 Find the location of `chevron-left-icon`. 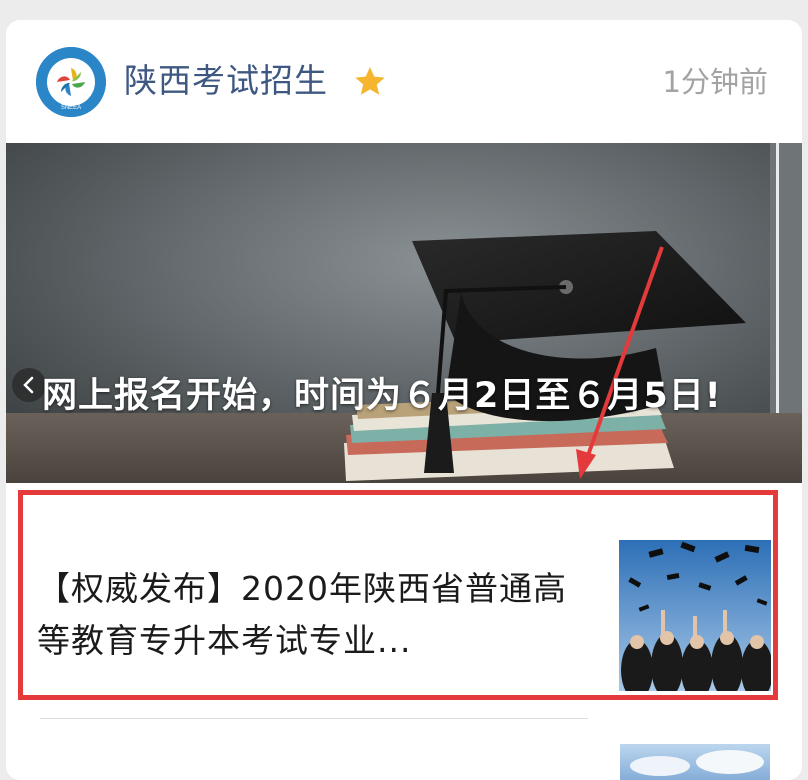

chevron-left-icon is located at coordinates (28, 385).